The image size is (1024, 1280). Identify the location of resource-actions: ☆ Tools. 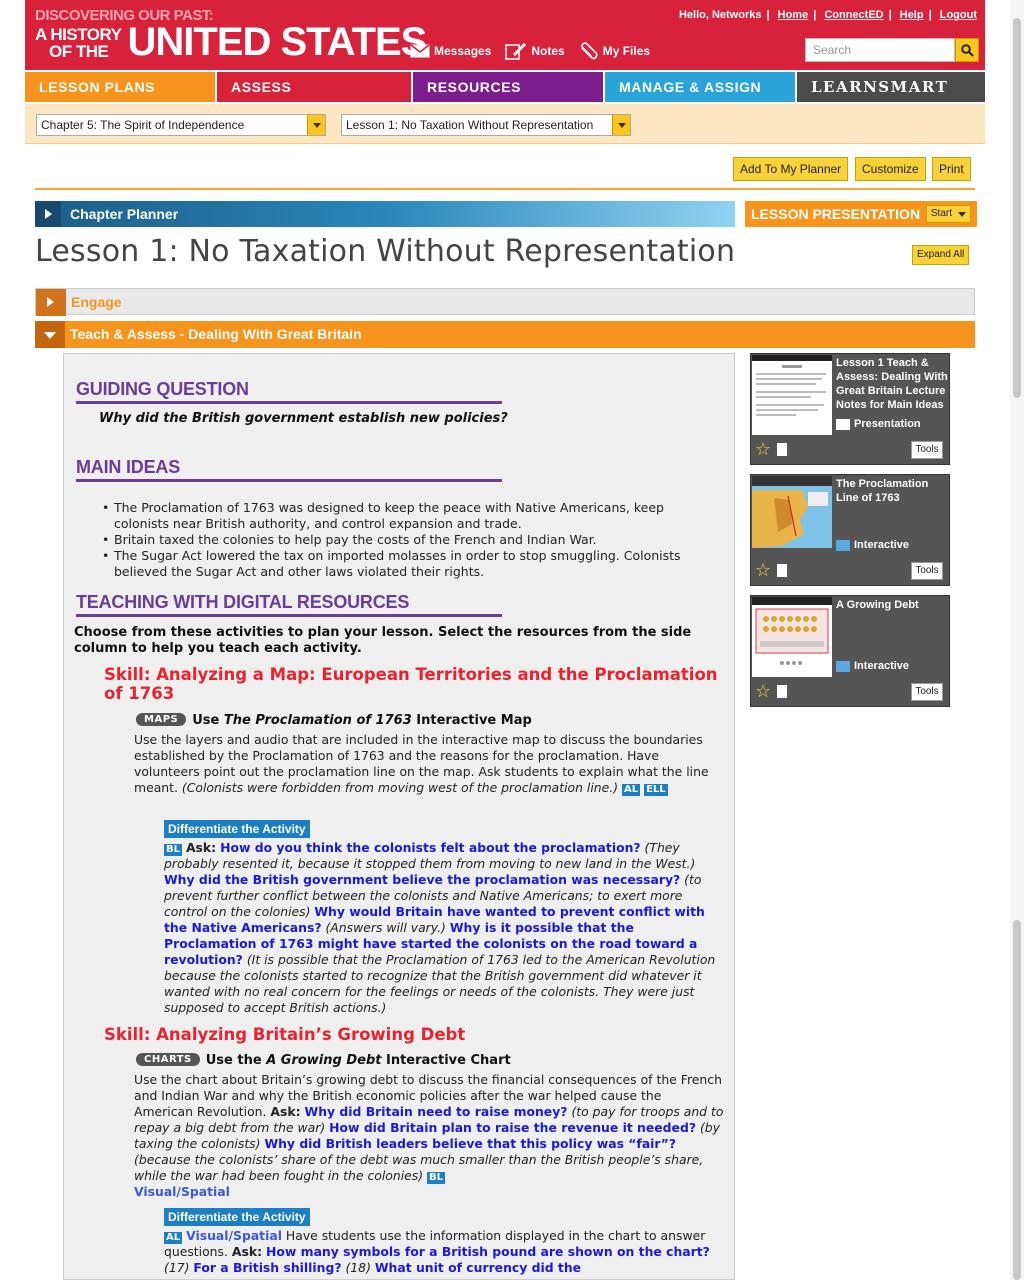
(850, 451).